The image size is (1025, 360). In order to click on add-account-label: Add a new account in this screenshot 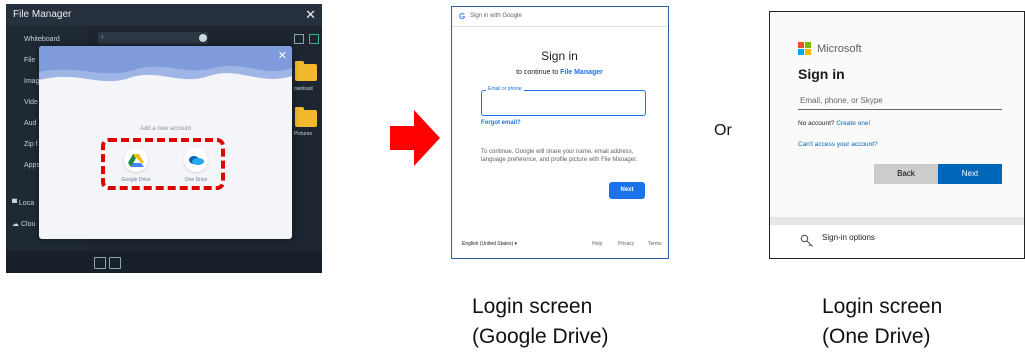, I will do `click(165, 129)`.